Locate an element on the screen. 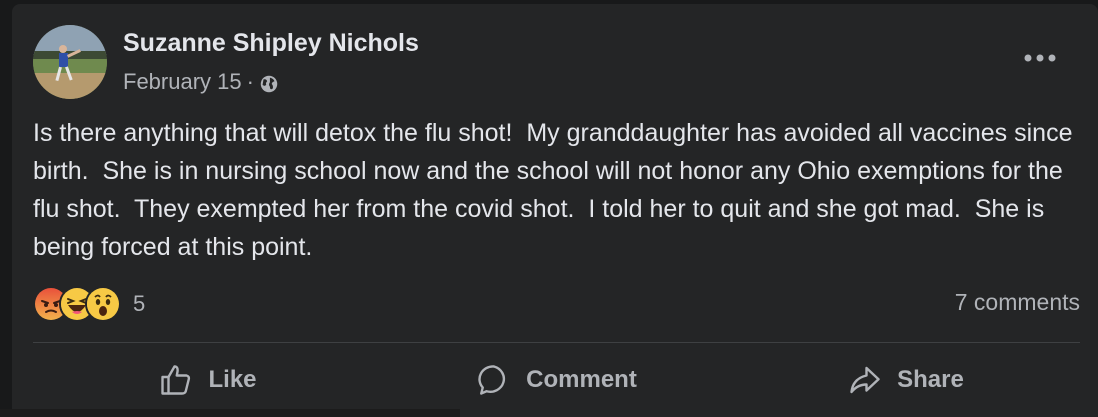 This screenshot has width=1098, height=417. wow-emoji-icon is located at coordinates (103, 304).